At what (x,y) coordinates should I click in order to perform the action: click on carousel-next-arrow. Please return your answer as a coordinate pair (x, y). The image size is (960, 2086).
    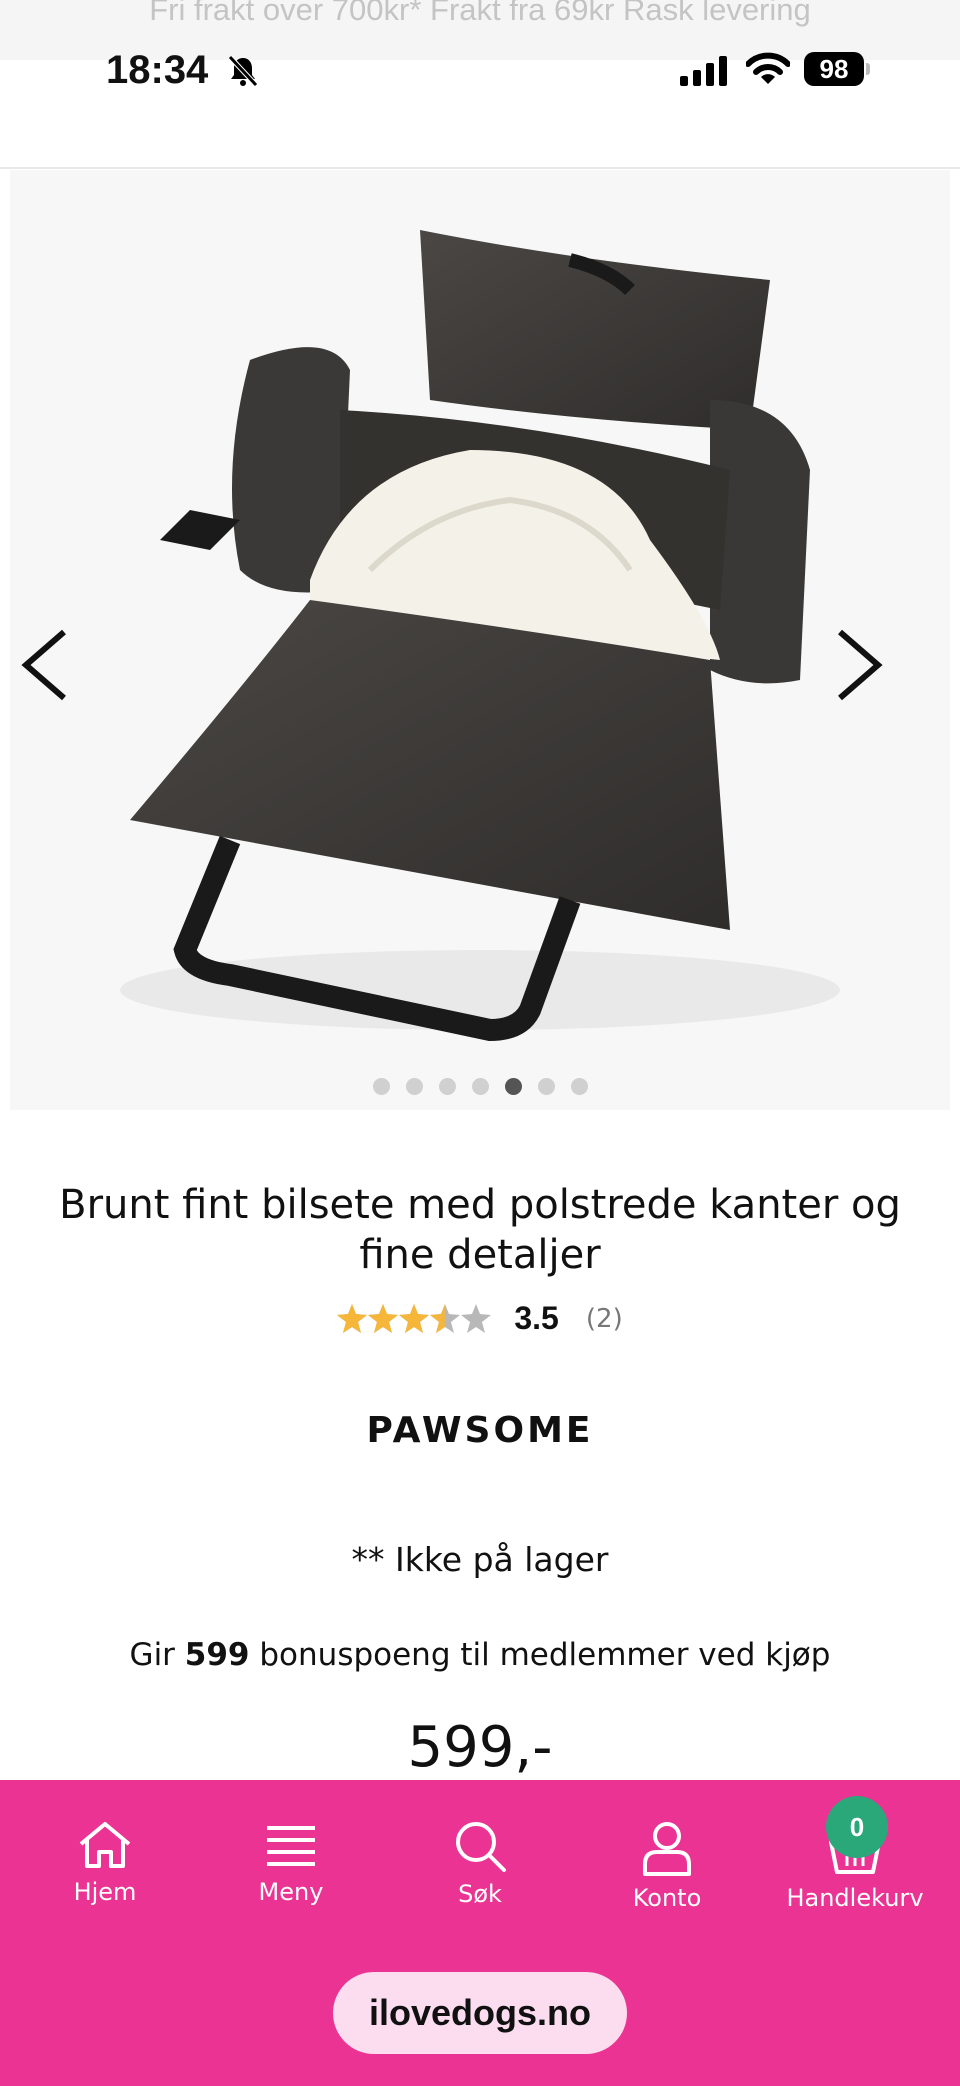
    Looking at the image, I should click on (857, 665).